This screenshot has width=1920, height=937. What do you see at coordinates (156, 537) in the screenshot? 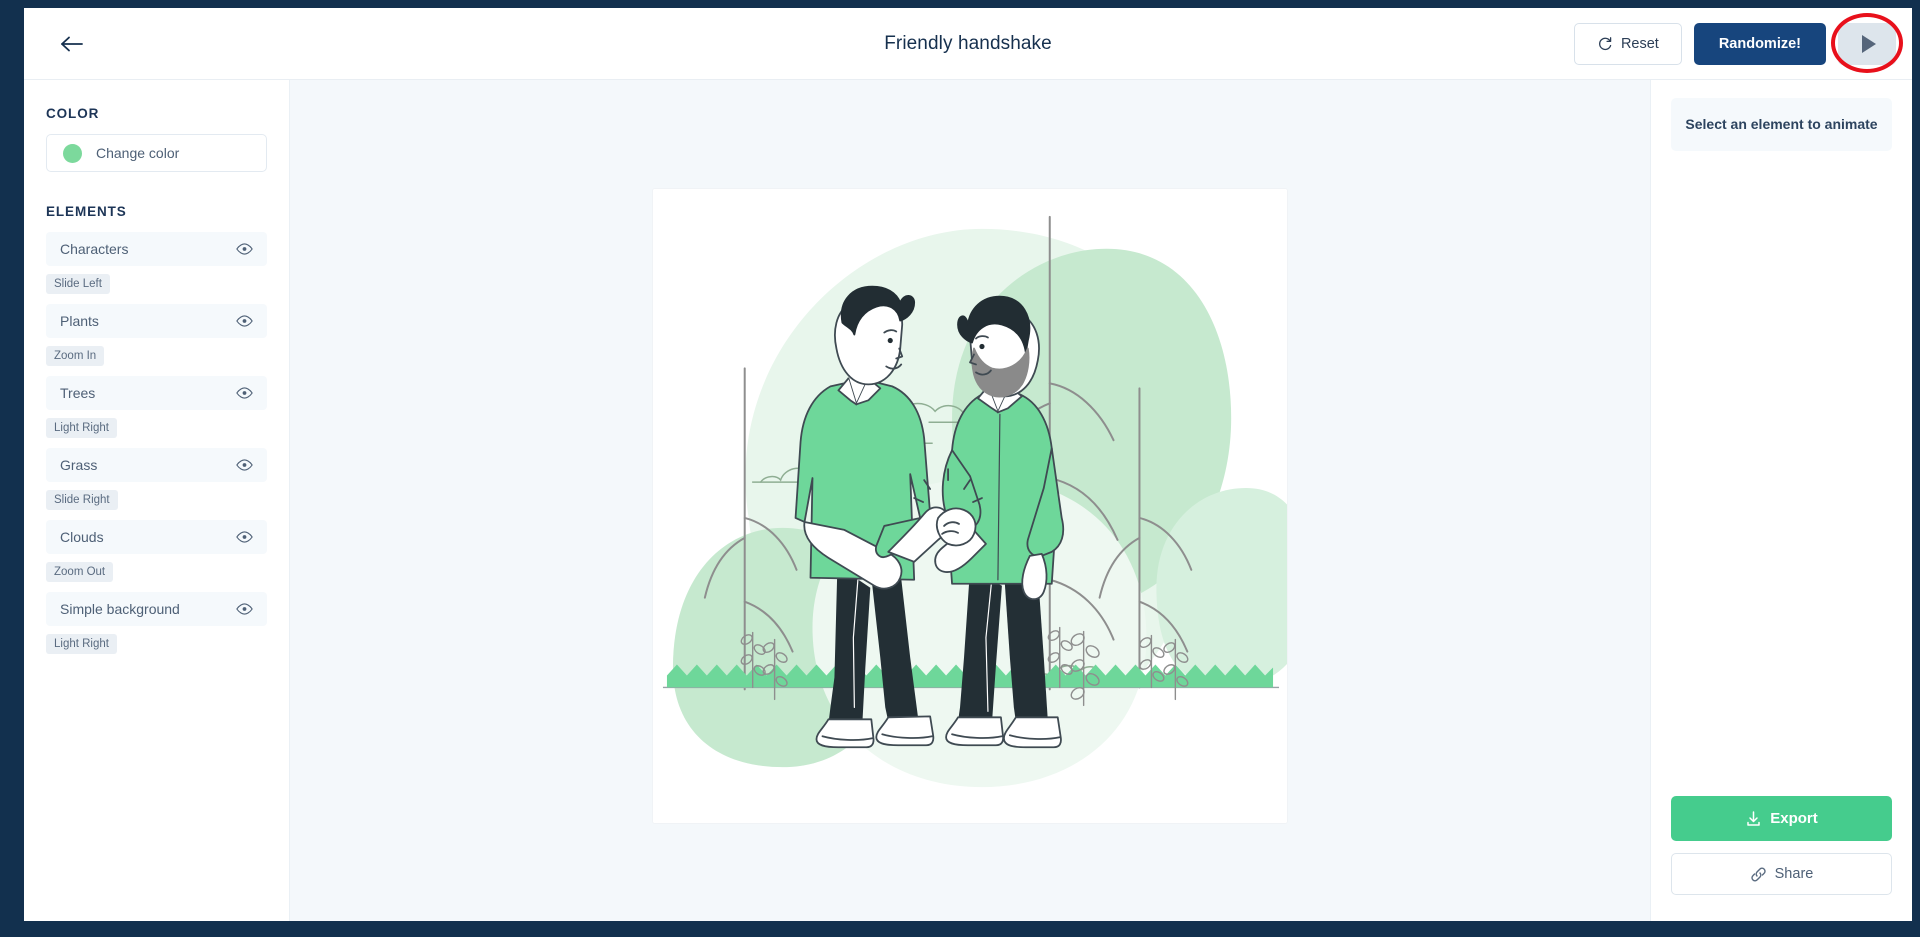
I see `element-row: Clouds` at bounding box center [156, 537].